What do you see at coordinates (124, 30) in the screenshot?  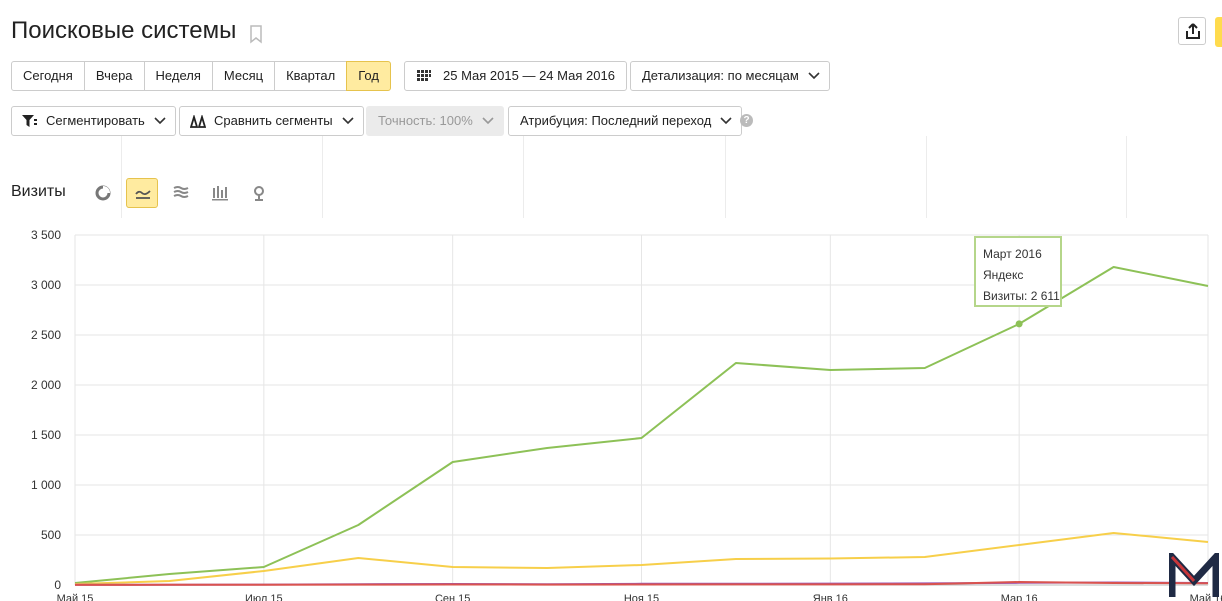 I see `page-title: Поисковые системы` at bounding box center [124, 30].